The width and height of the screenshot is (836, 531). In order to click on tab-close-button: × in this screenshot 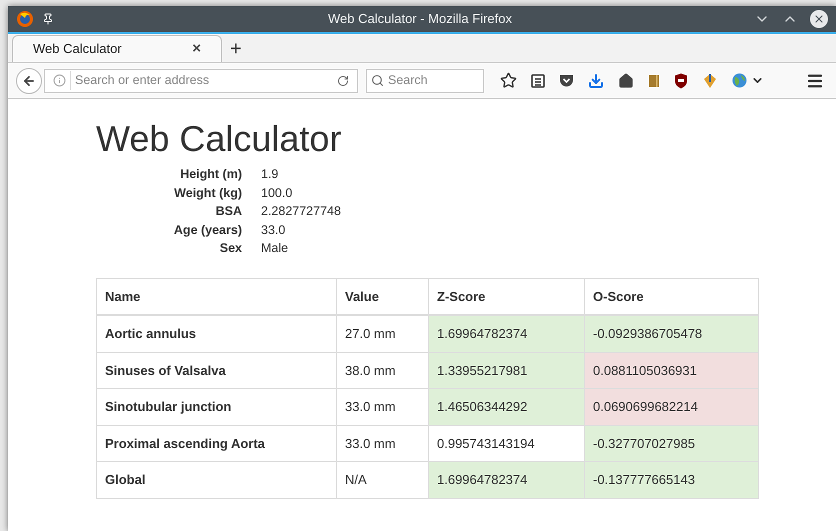, I will do `click(196, 49)`.